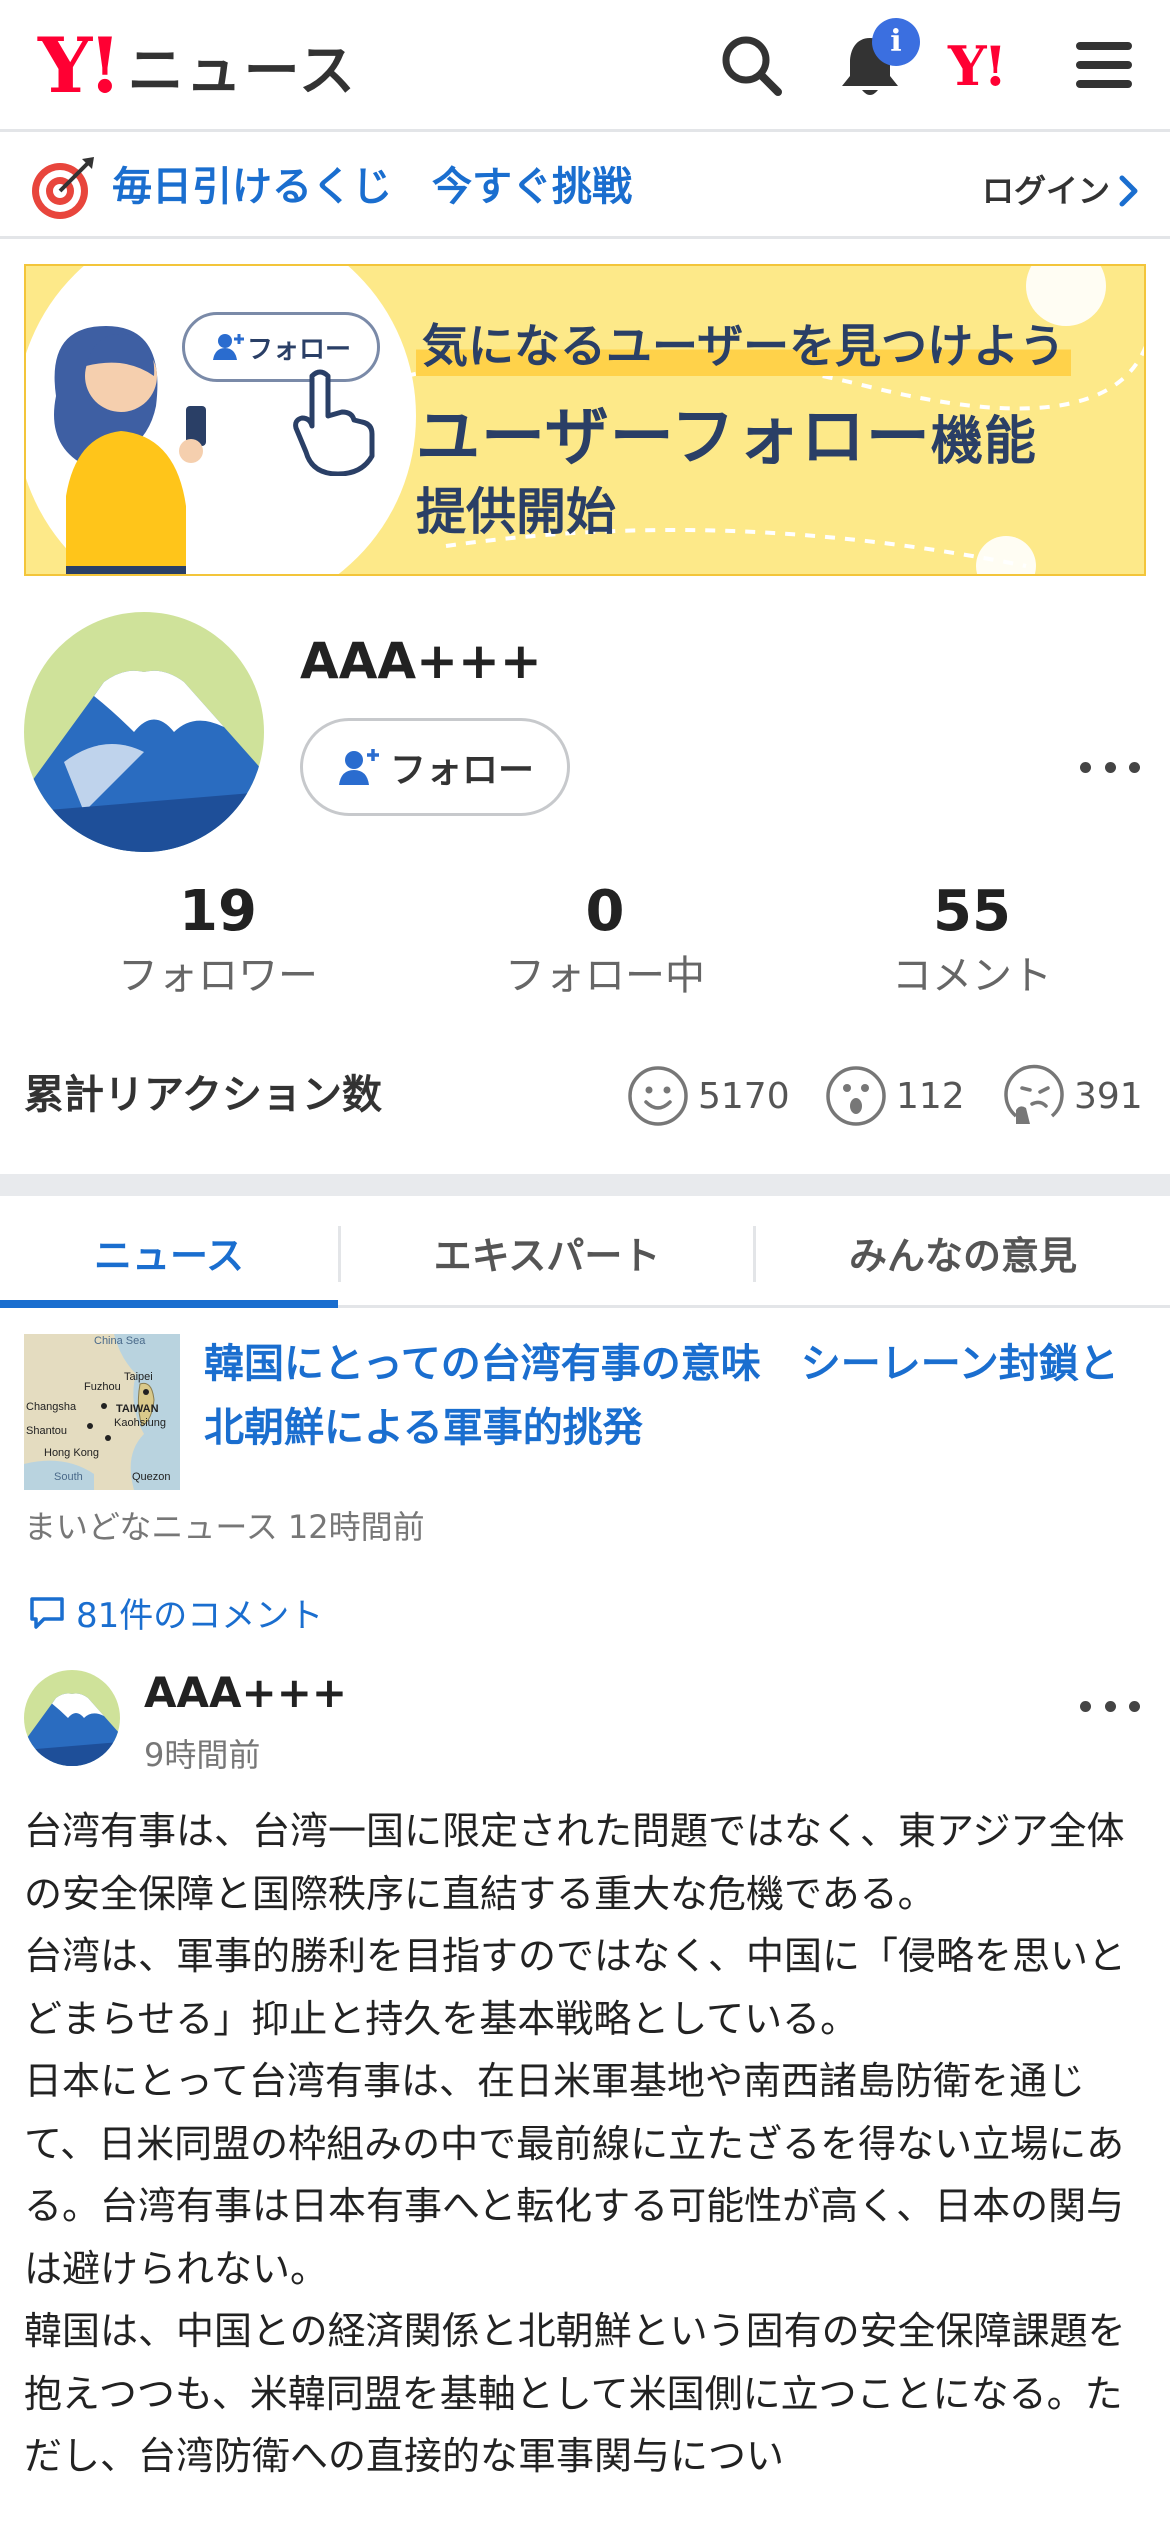 This screenshot has height=2532, width=1170. What do you see at coordinates (169, 1304) in the screenshot?
I see `active-tab-indicator` at bounding box center [169, 1304].